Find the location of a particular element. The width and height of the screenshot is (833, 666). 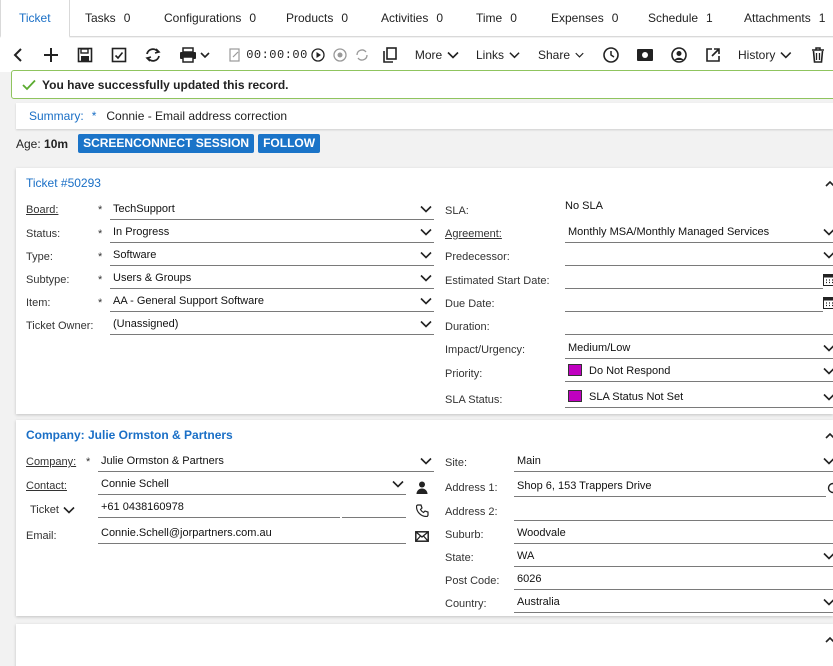

expense-icon is located at coordinates (645, 55).